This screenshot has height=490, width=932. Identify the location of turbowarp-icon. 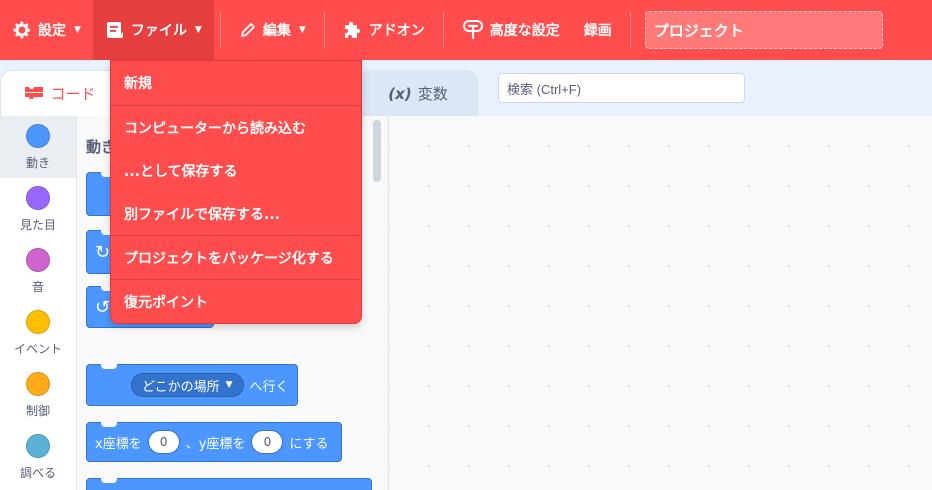
(473, 30).